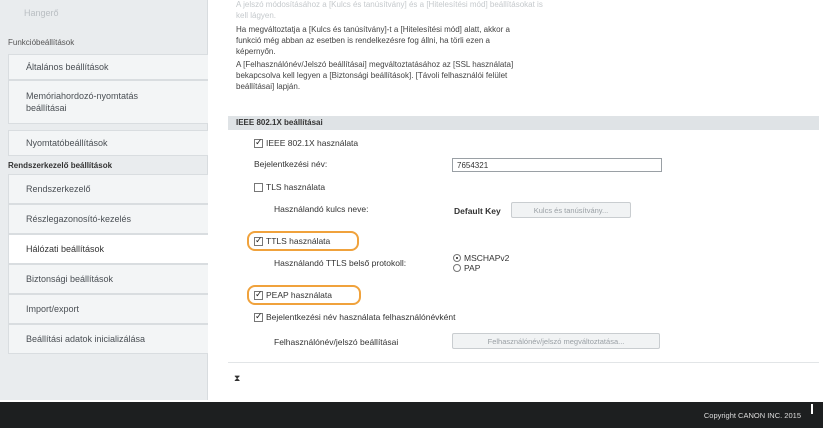  I want to click on pap-label: PAP, so click(472, 268).